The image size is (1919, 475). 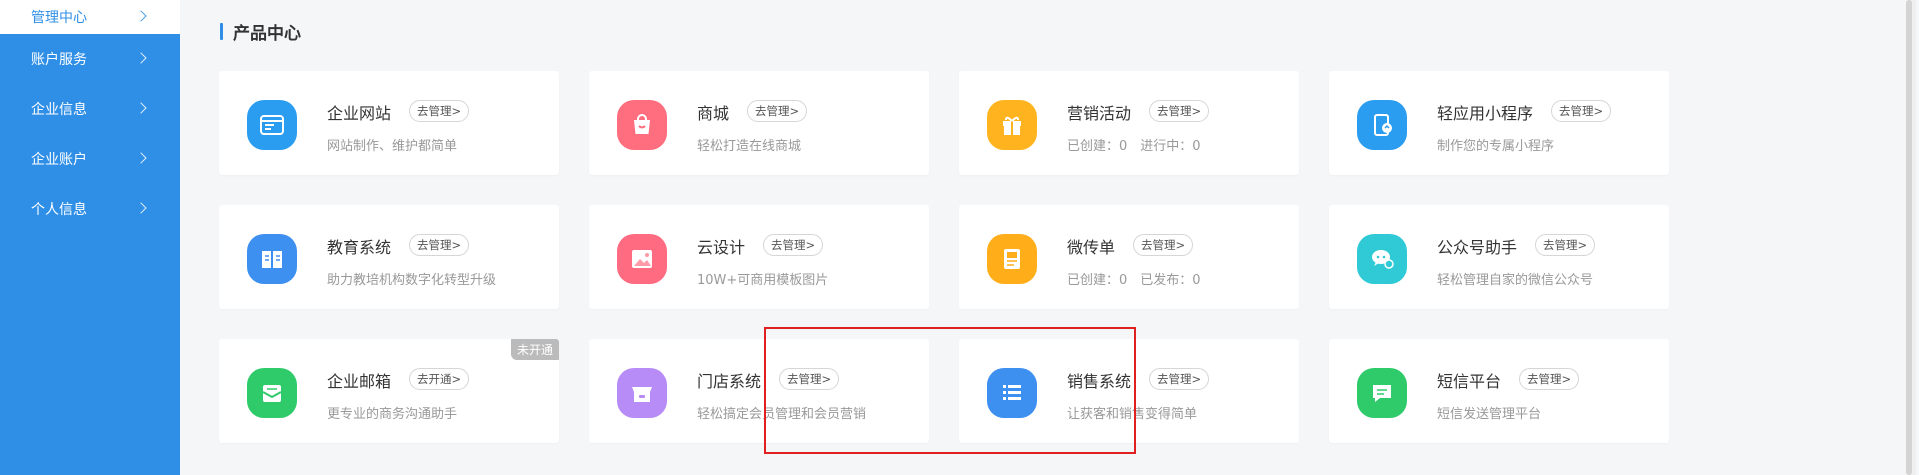 I want to click on activate-button: 去开通>, so click(x=439, y=379).